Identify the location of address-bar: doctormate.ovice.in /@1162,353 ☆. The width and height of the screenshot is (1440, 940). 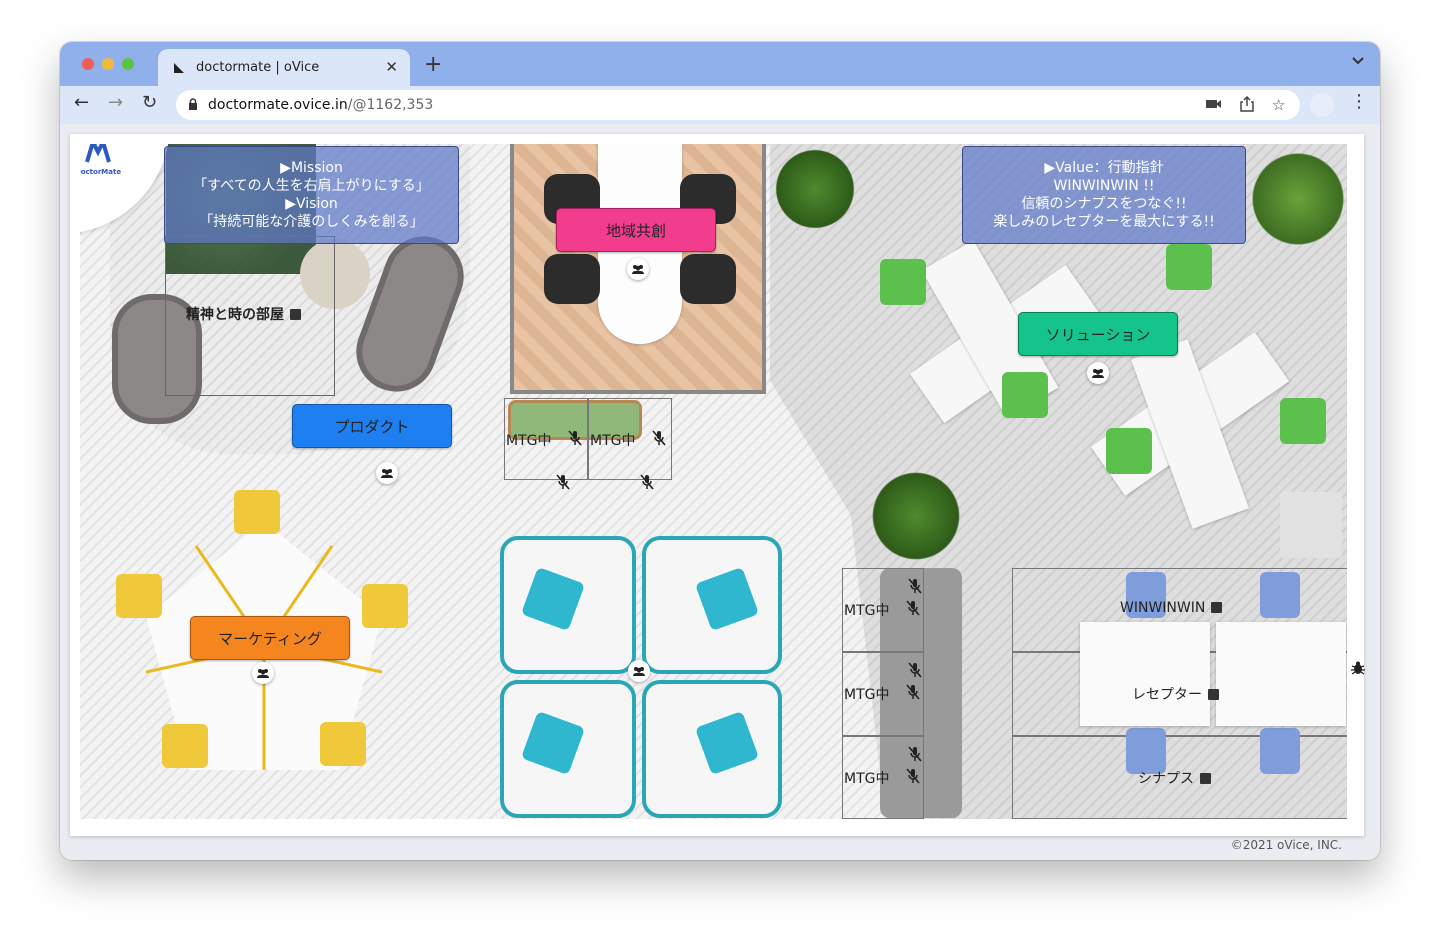
(738, 105).